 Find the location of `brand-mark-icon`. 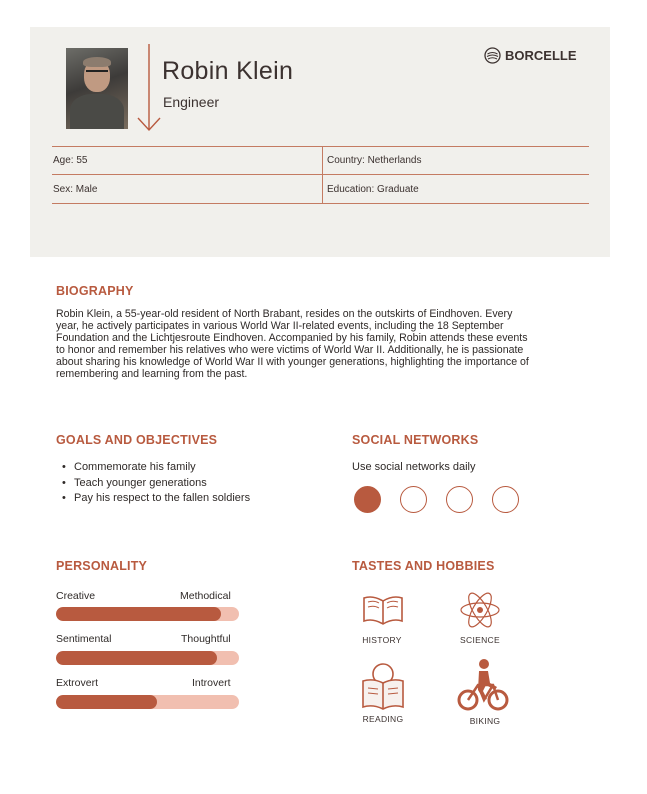

brand-mark-icon is located at coordinates (492, 55).